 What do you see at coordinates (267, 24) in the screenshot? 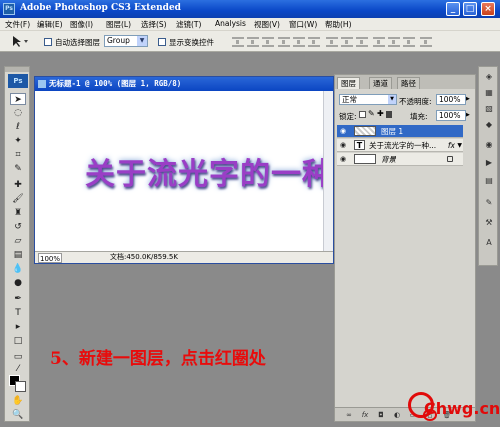
I see `menu-view: 视图(V)` at bounding box center [267, 24].